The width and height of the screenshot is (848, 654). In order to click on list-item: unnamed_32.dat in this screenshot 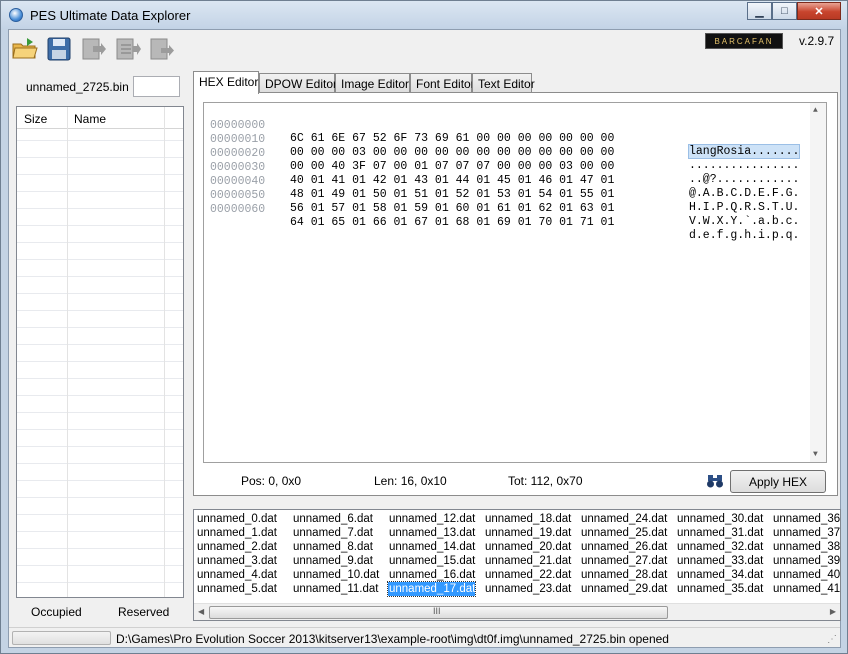, I will do `click(719, 547)`.